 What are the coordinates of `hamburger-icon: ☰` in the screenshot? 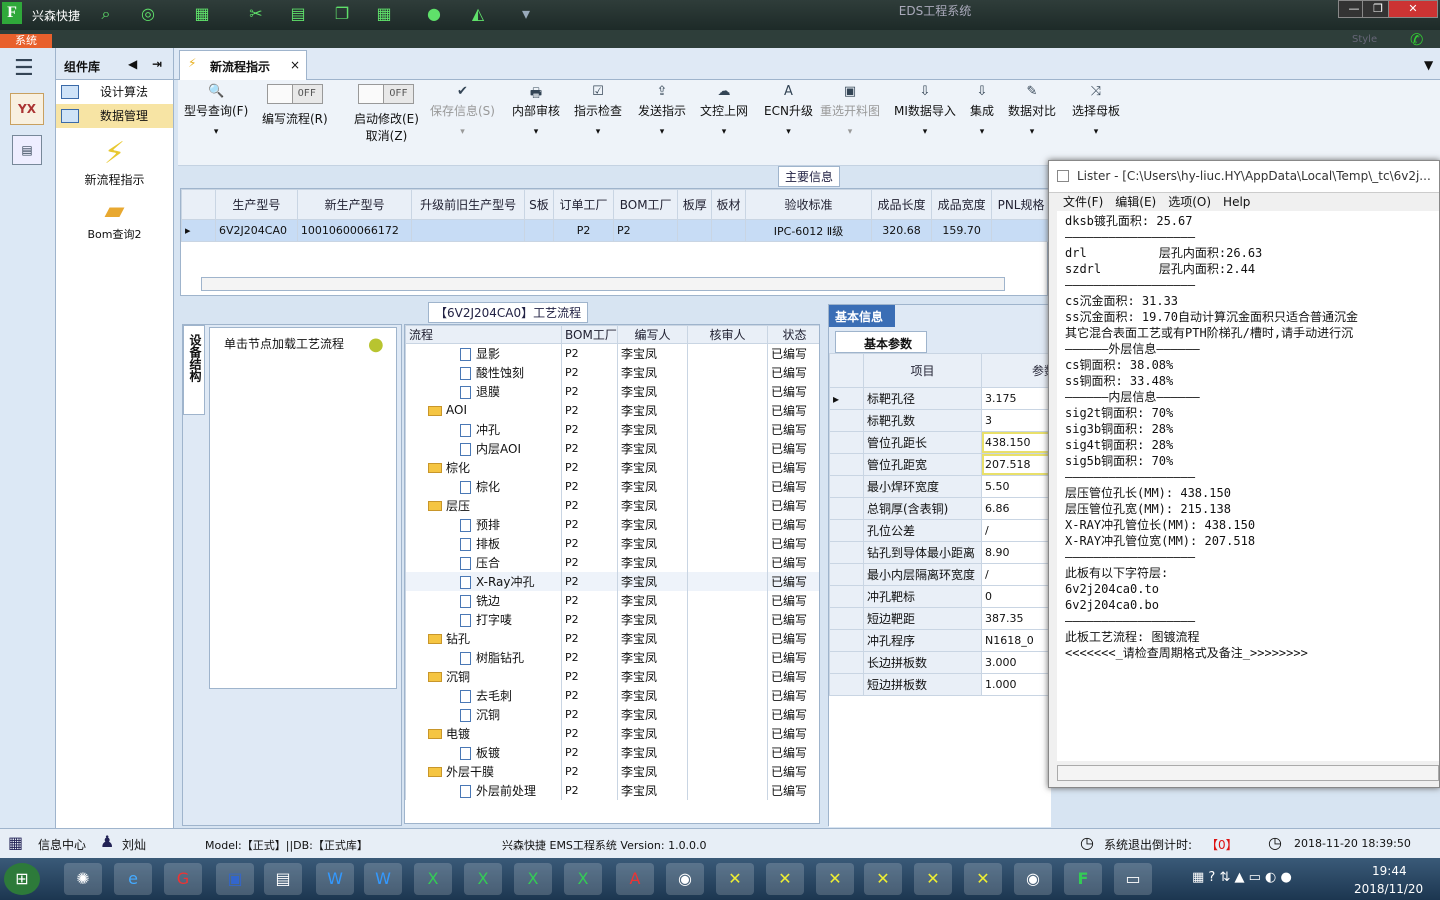 It's located at (34, 68).